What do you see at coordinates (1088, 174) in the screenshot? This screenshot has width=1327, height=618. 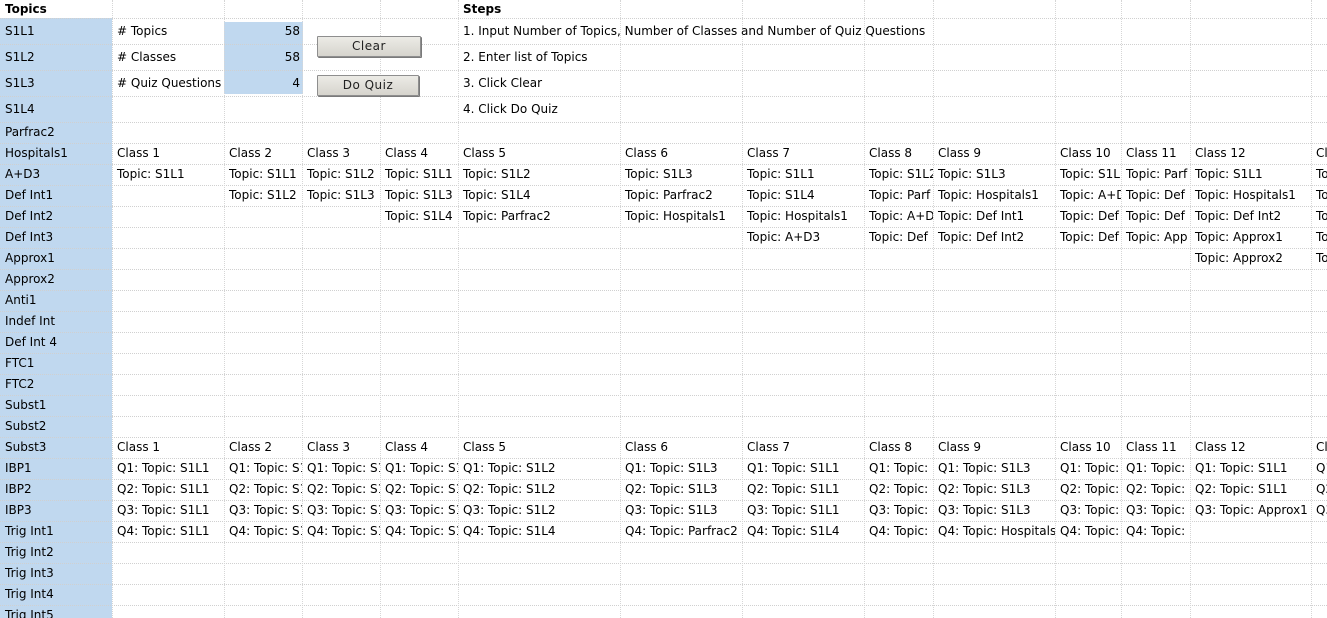 I see `classes-cell: Topic: S1L` at bounding box center [1088, 174].